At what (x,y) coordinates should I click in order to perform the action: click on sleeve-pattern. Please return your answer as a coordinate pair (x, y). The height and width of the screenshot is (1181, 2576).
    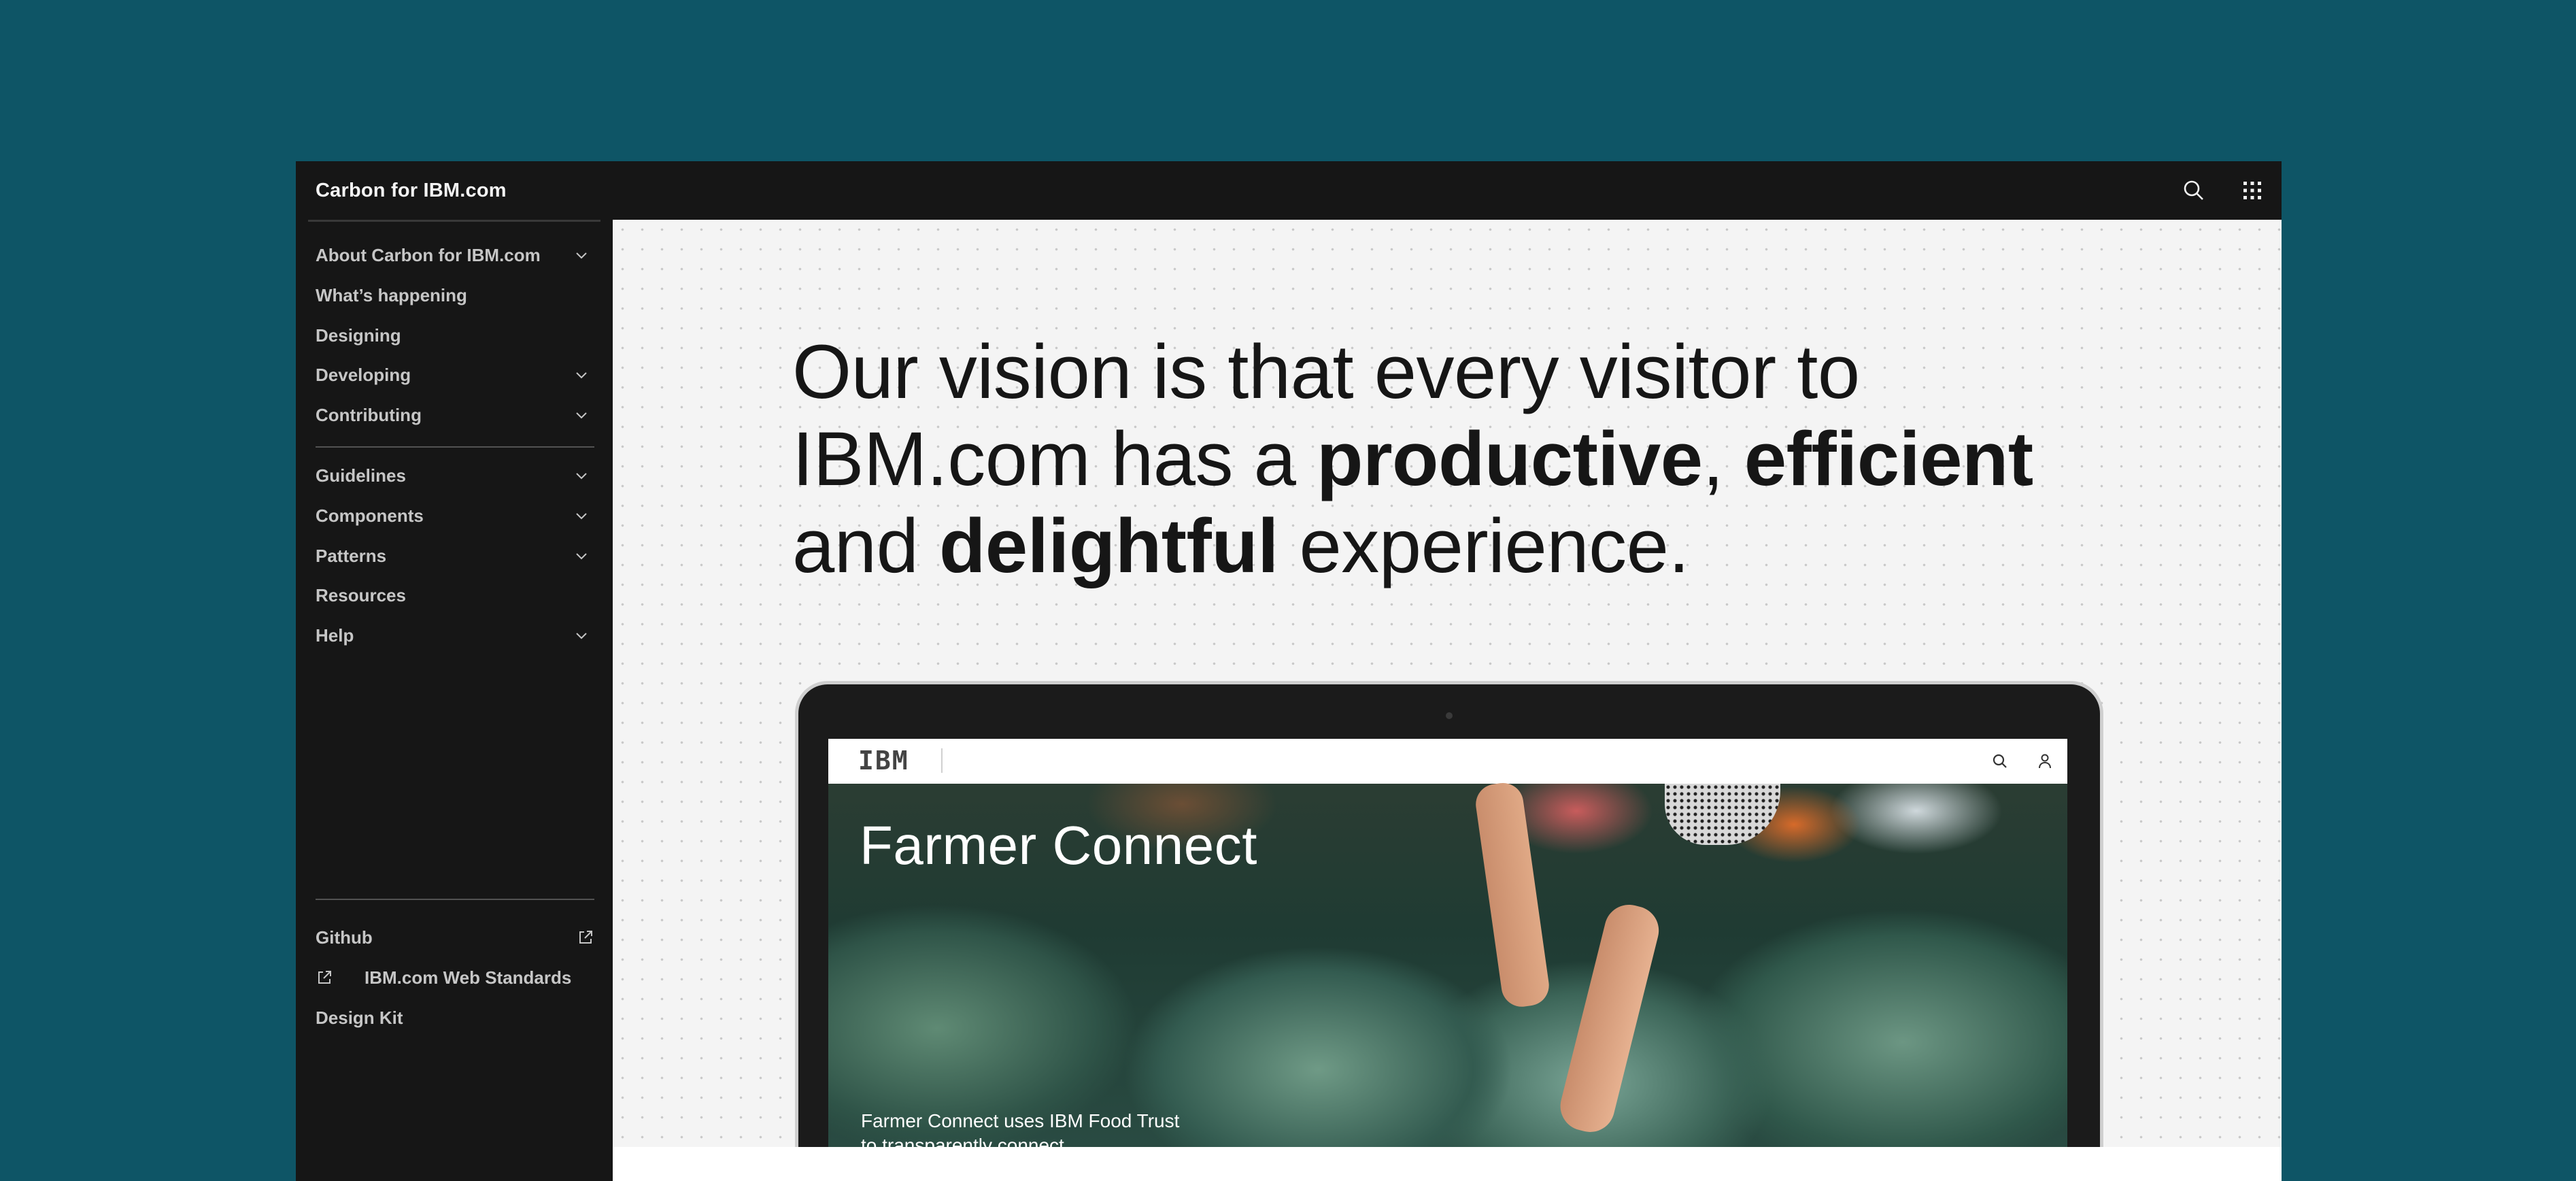
    Looking at the image, I should click on (1722, 814).